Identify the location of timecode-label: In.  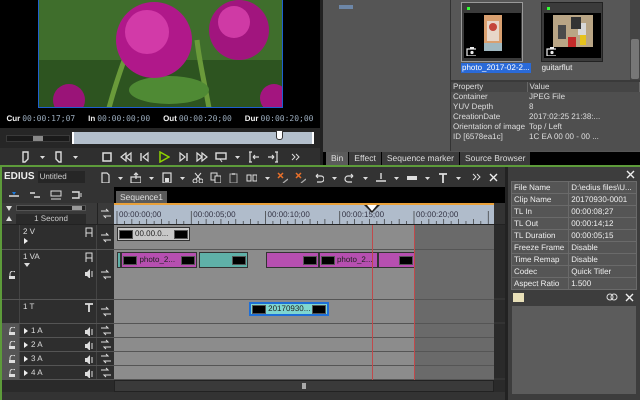
(92, 119).